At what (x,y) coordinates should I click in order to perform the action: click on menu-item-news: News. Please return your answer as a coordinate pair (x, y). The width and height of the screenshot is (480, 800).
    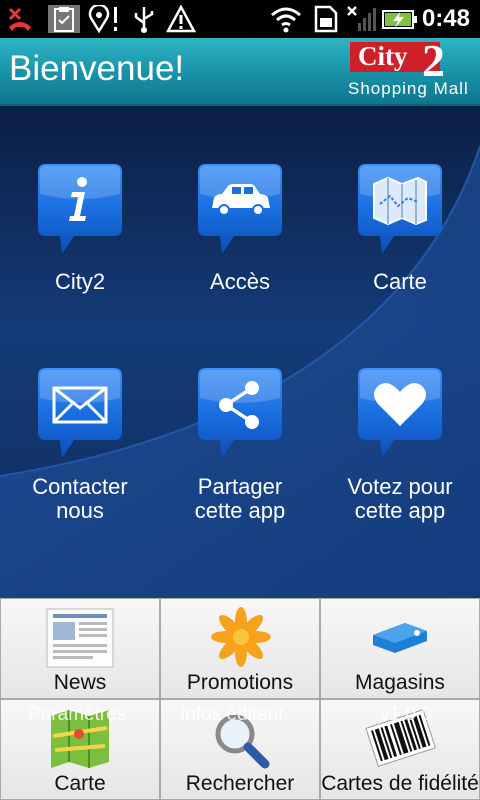
    Looking at the image, I should click on (80, 648).